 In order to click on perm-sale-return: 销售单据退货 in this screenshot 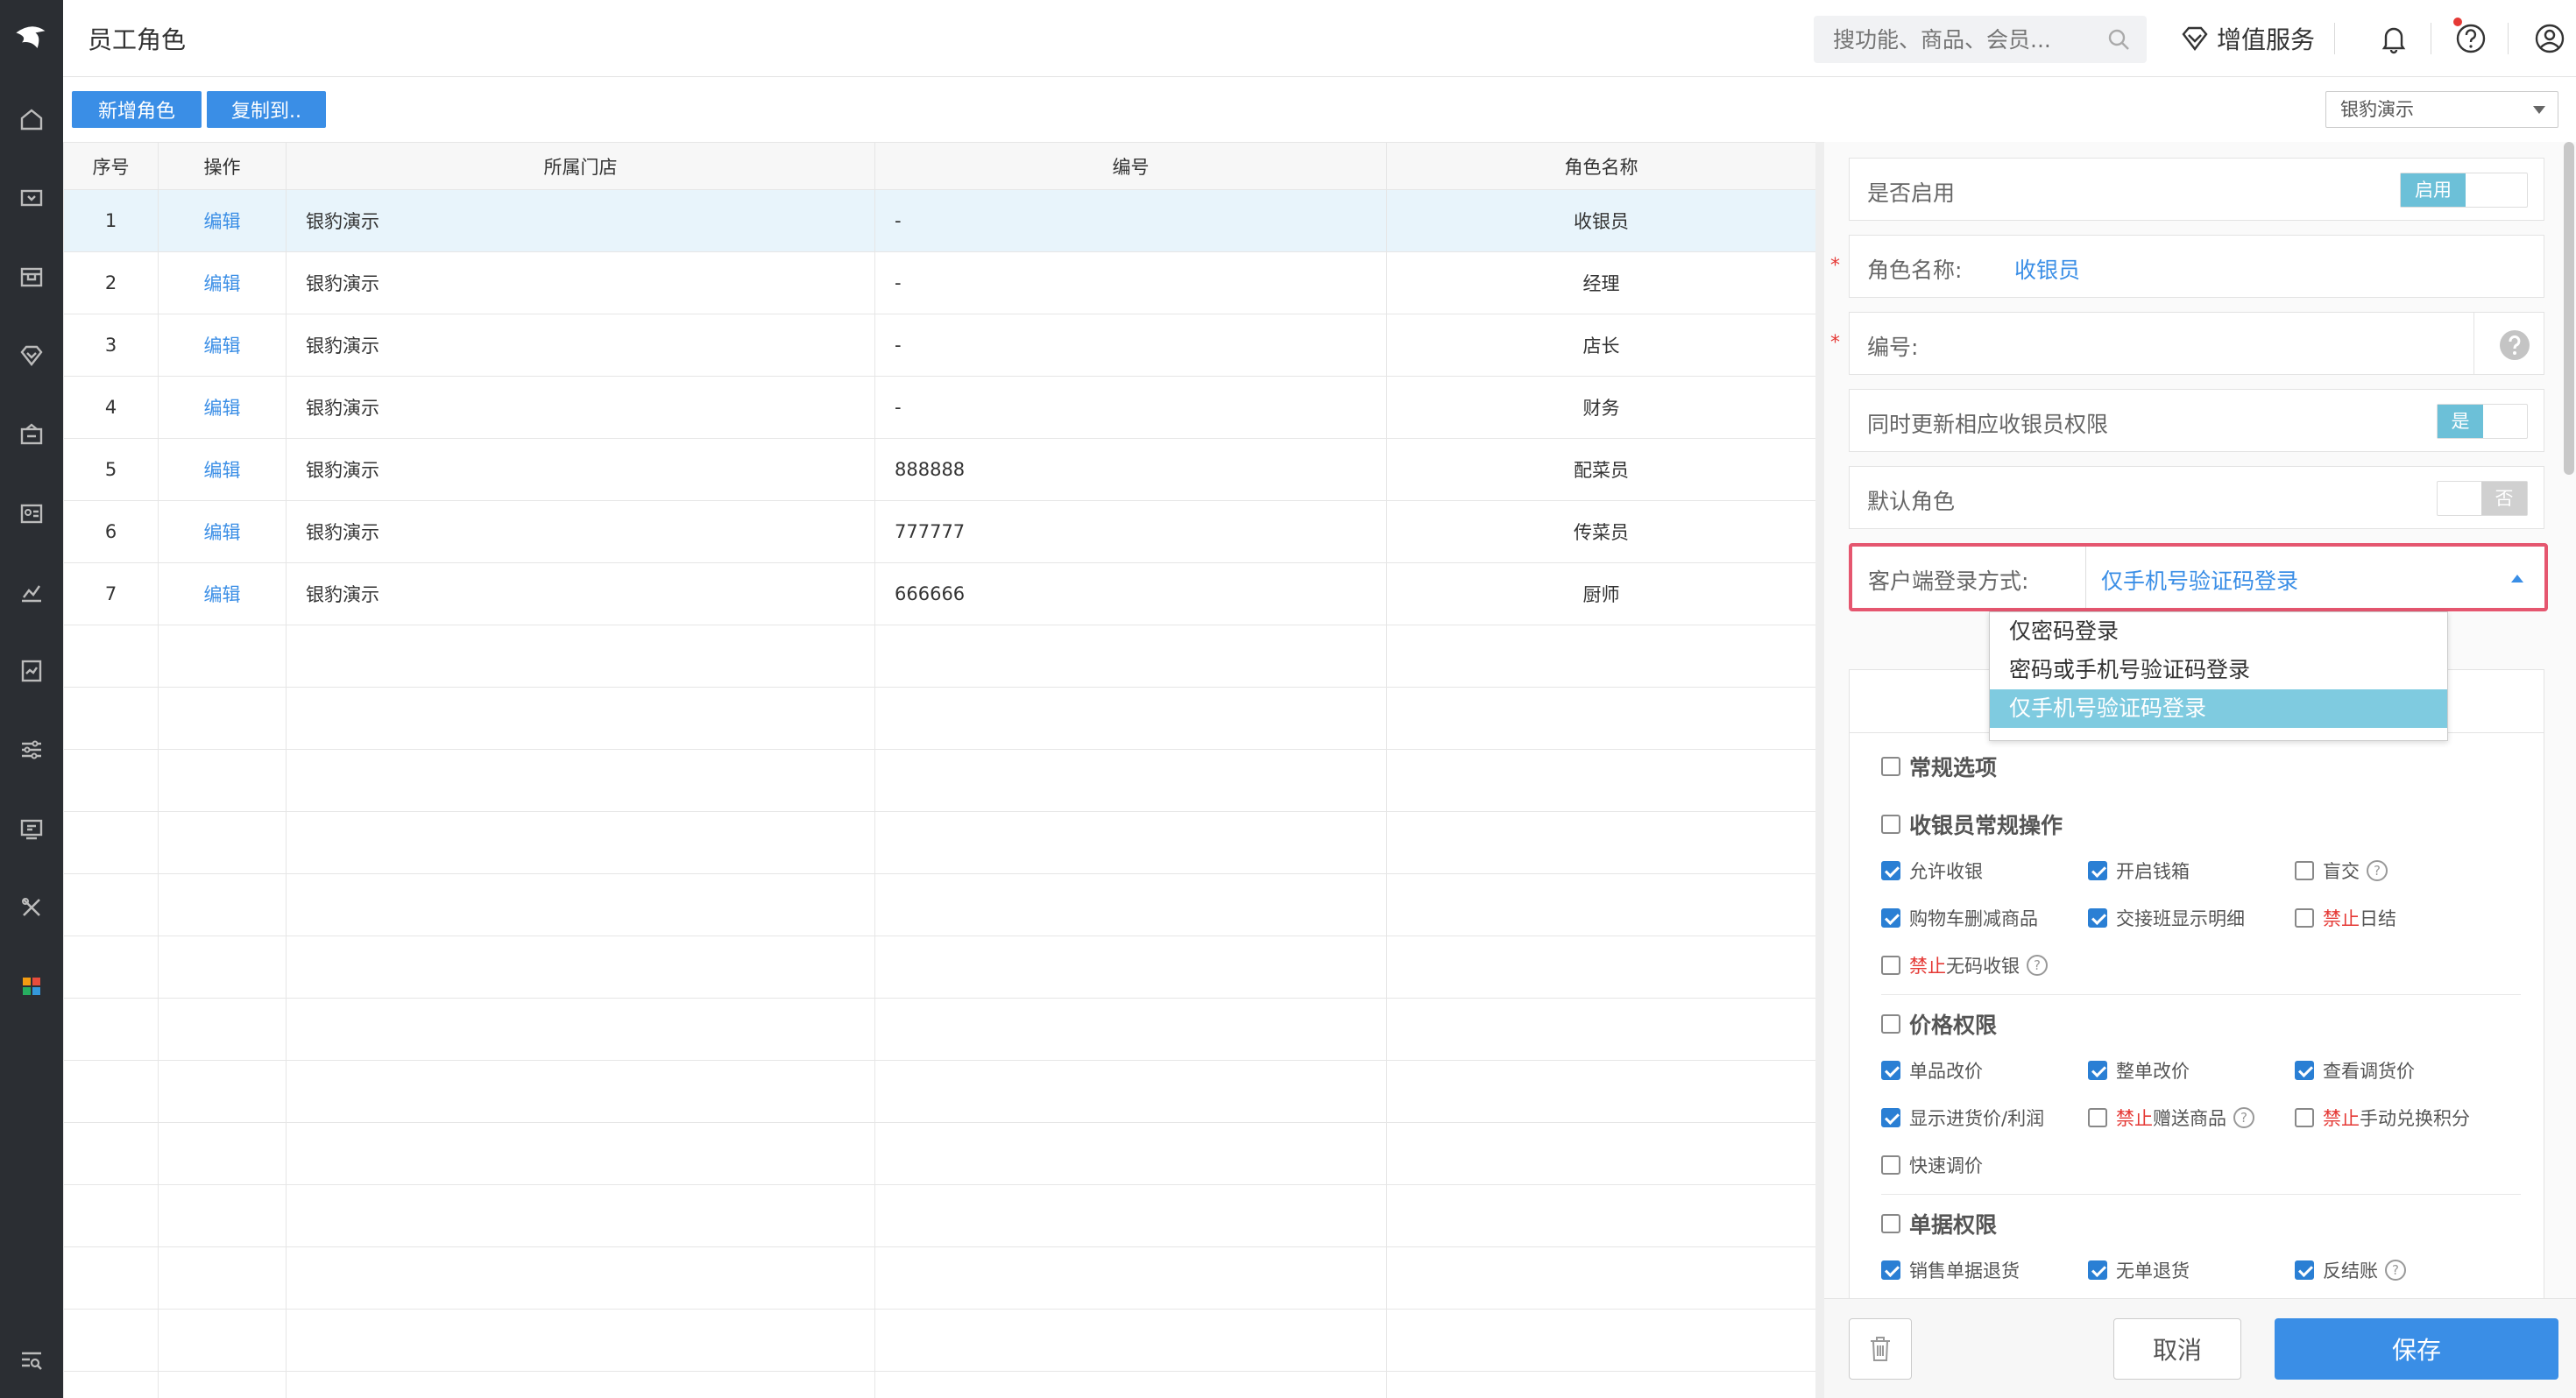, I will do `click(1950, 1270)`.